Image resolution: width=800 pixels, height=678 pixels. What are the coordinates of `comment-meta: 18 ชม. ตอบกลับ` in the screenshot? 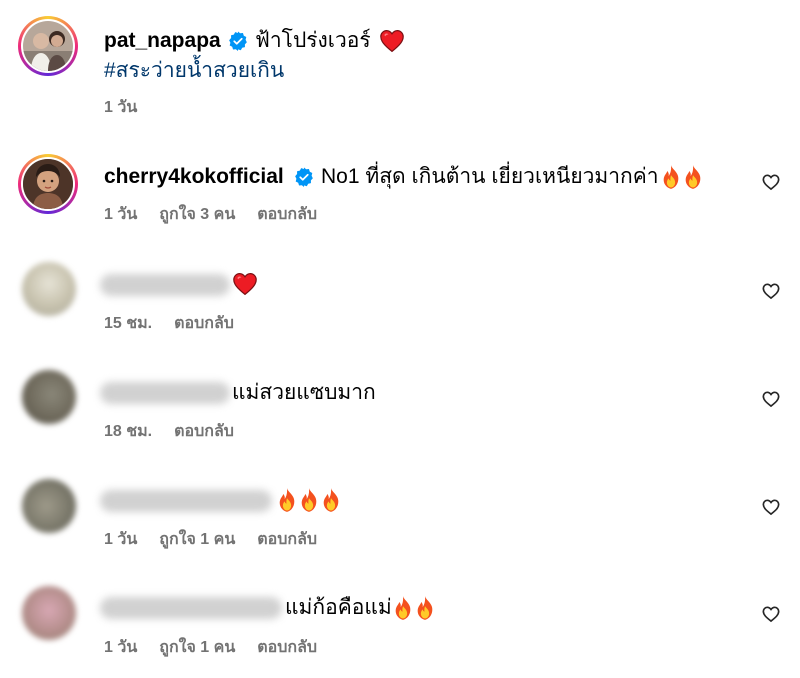 It's located at (180, 432).